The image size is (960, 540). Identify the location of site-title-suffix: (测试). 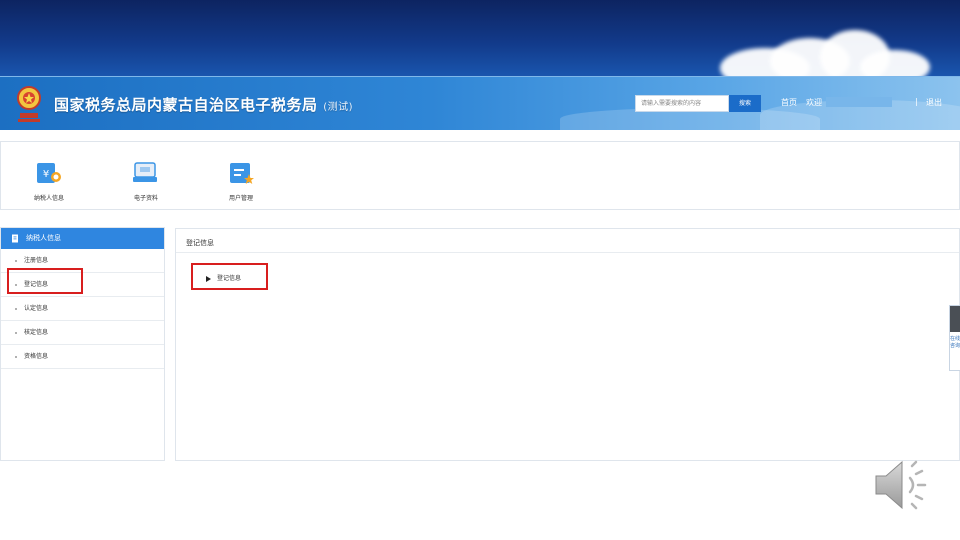
(338, 107).